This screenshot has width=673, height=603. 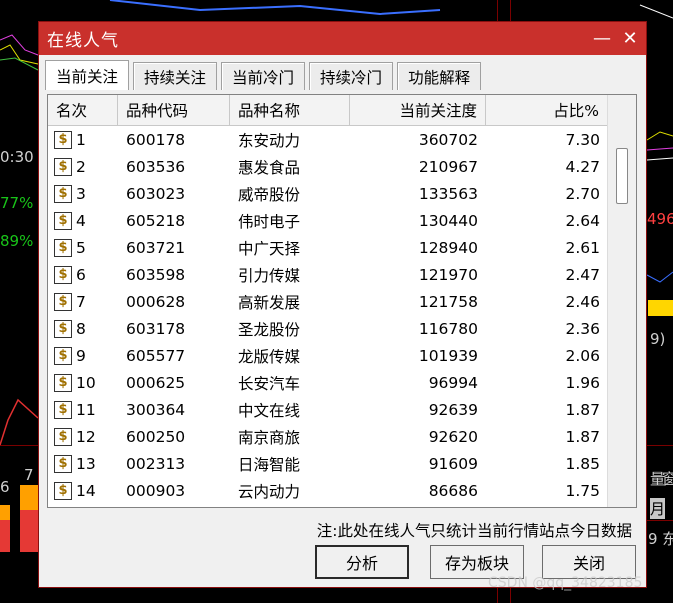 I want to click on rank-value: 14, so click(x=86, y=490).